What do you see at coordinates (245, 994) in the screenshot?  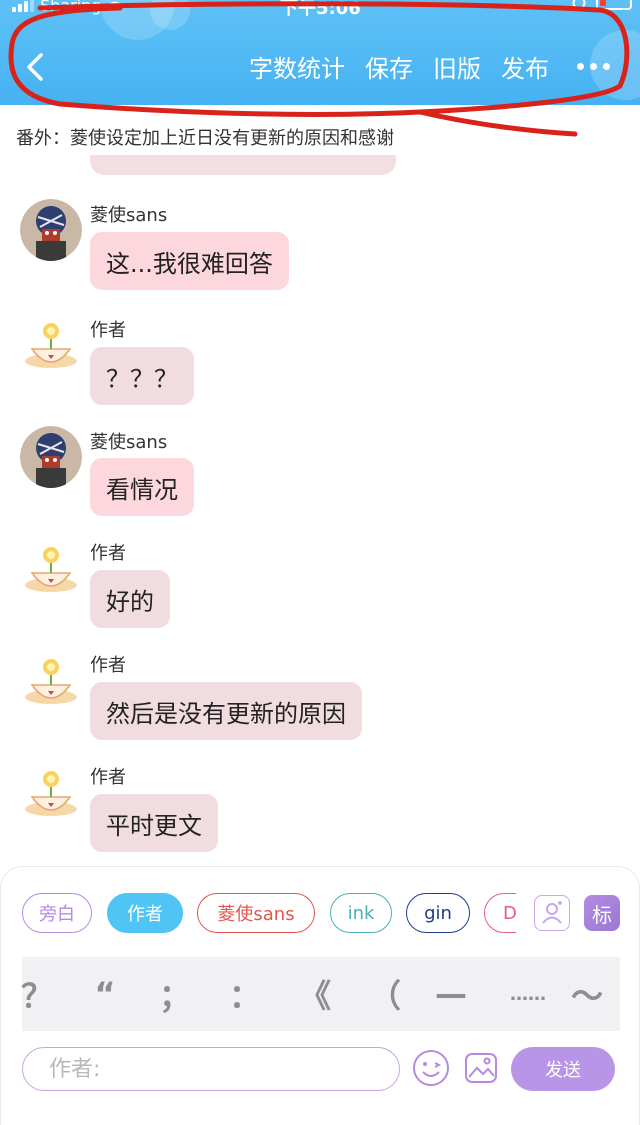 I see `punct-colon: ：` at bounding box center [245, 994].